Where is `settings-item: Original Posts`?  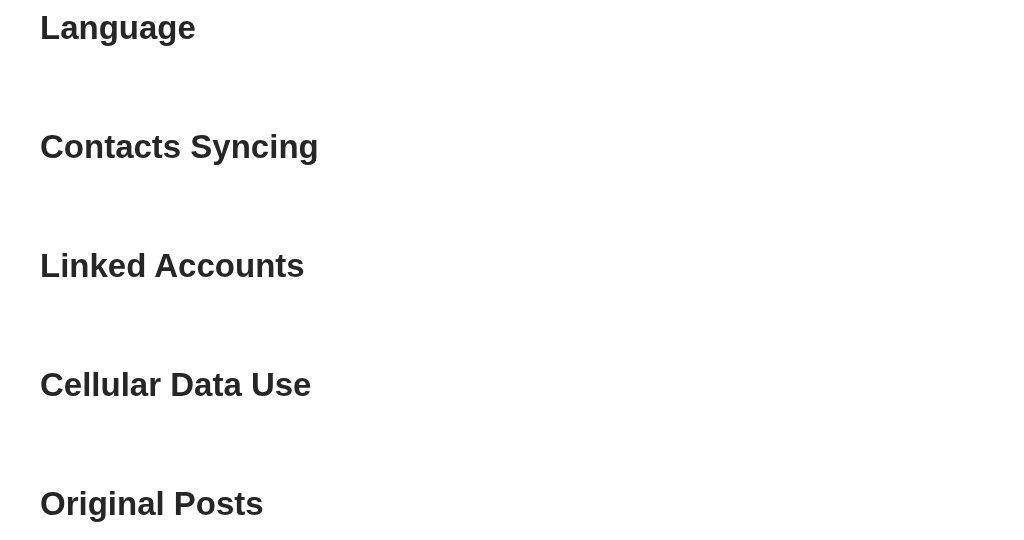 settings-item: Original Posts is located at coordinates (152, 504).